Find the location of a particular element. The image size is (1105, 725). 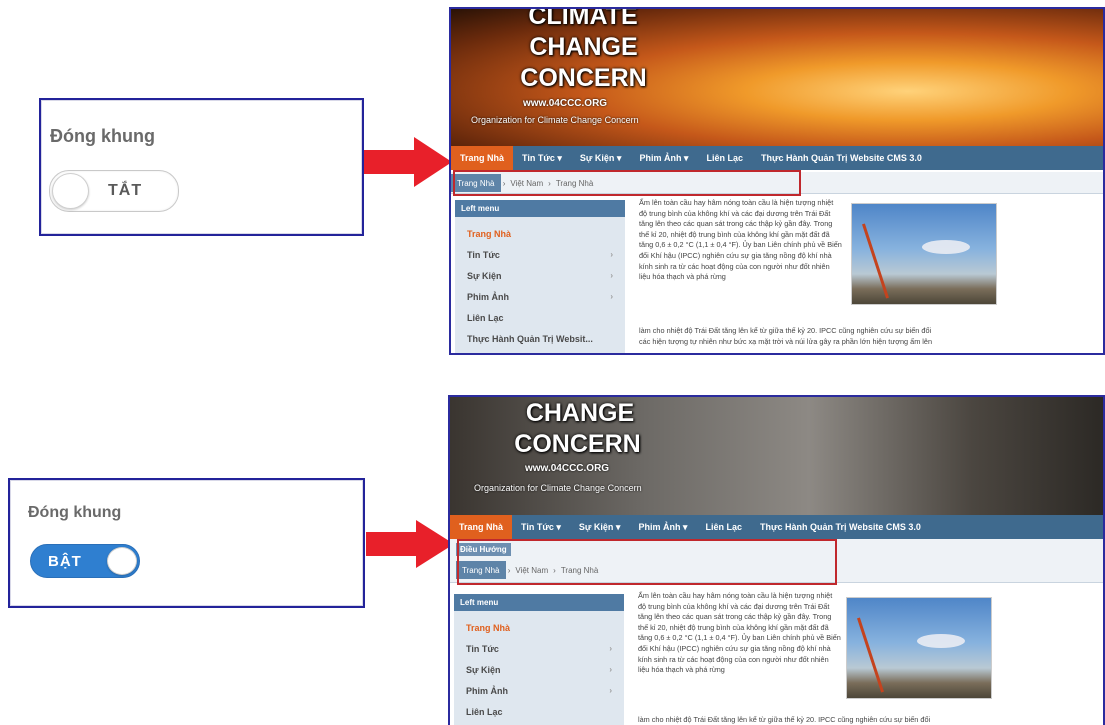

banner-title-top: CLIMATE is located at coordinates (583, 18).